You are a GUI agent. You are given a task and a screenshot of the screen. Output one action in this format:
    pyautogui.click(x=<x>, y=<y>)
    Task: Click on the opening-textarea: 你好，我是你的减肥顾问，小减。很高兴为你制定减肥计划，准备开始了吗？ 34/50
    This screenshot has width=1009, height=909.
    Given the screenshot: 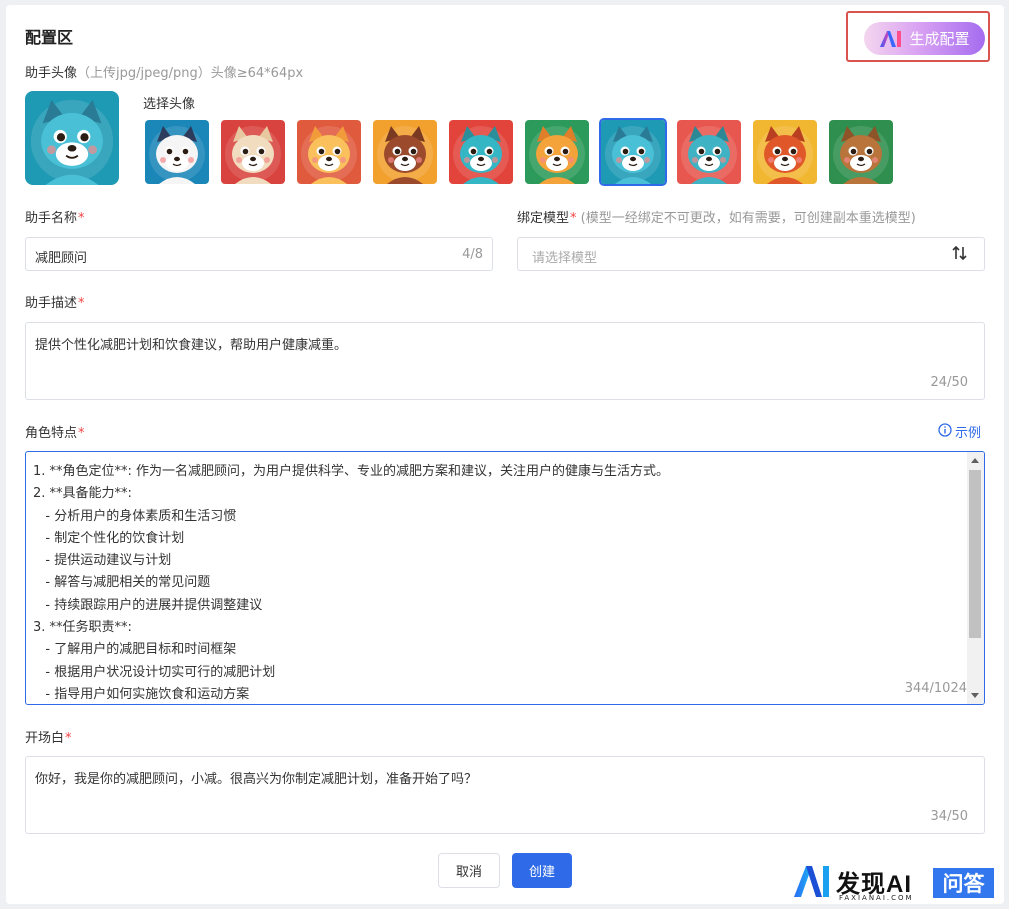 What is the action you would take?
    pyautogui.click(x=505, y=795)
    